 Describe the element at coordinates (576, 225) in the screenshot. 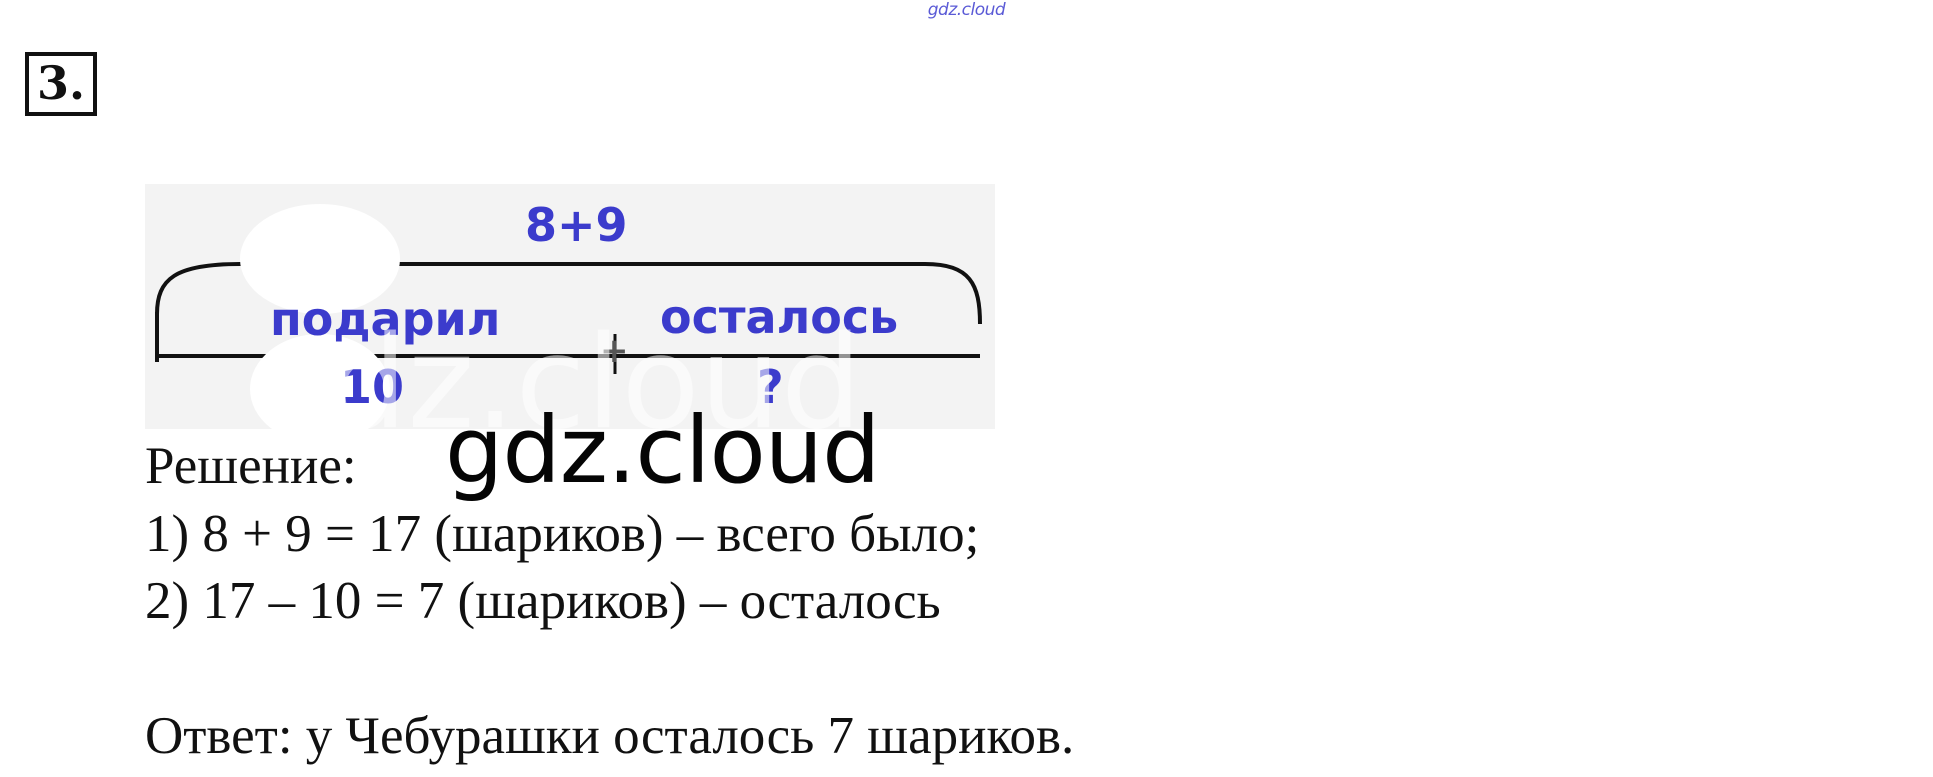

I see `total-label: 8+9` at that location.